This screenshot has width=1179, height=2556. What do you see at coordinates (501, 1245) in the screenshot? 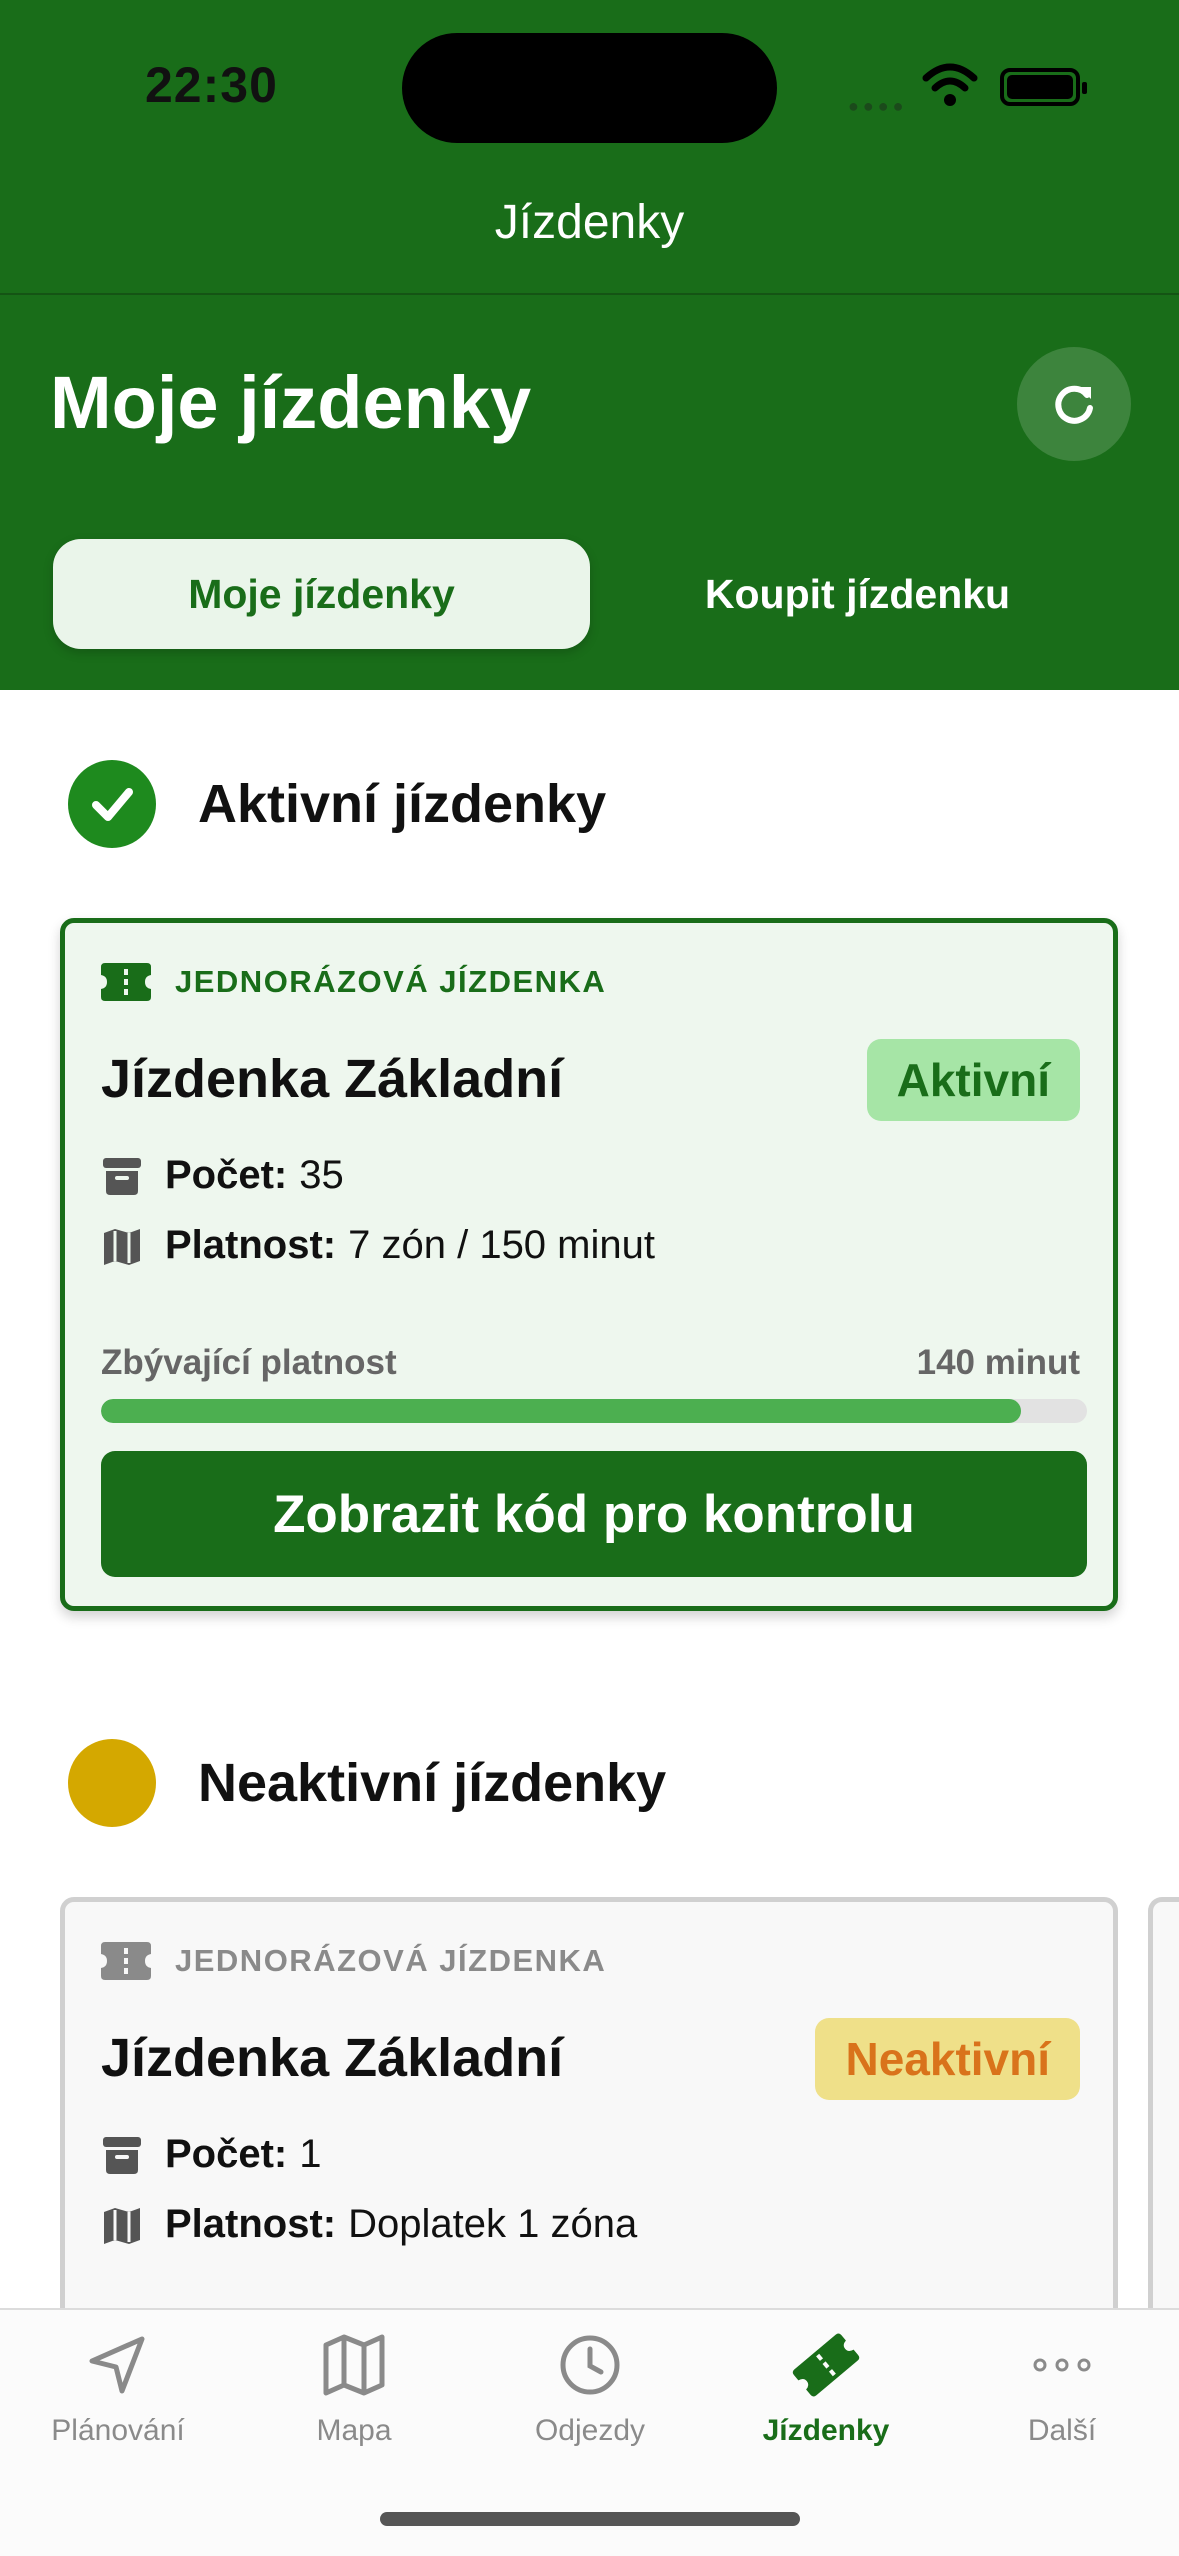
I see `validity-value: 7 zón / 150 minut` at bounding box center [501, 1245].